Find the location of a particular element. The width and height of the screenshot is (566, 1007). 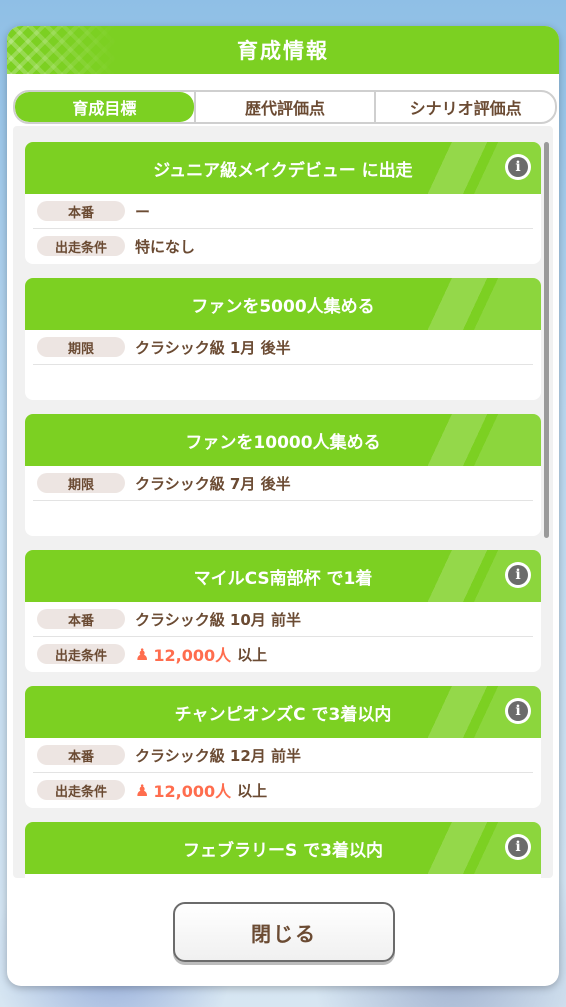

row-value: ー is located at coordinates (143, 211).